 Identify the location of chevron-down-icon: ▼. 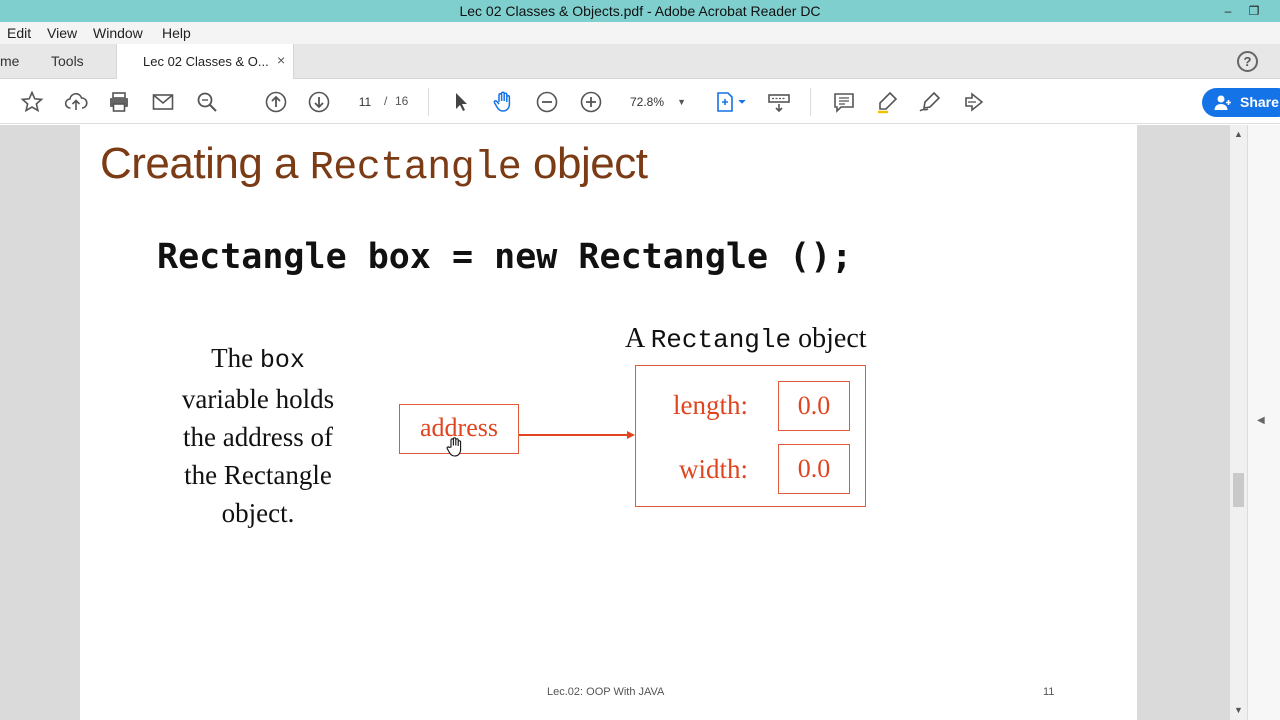
(681, 102).